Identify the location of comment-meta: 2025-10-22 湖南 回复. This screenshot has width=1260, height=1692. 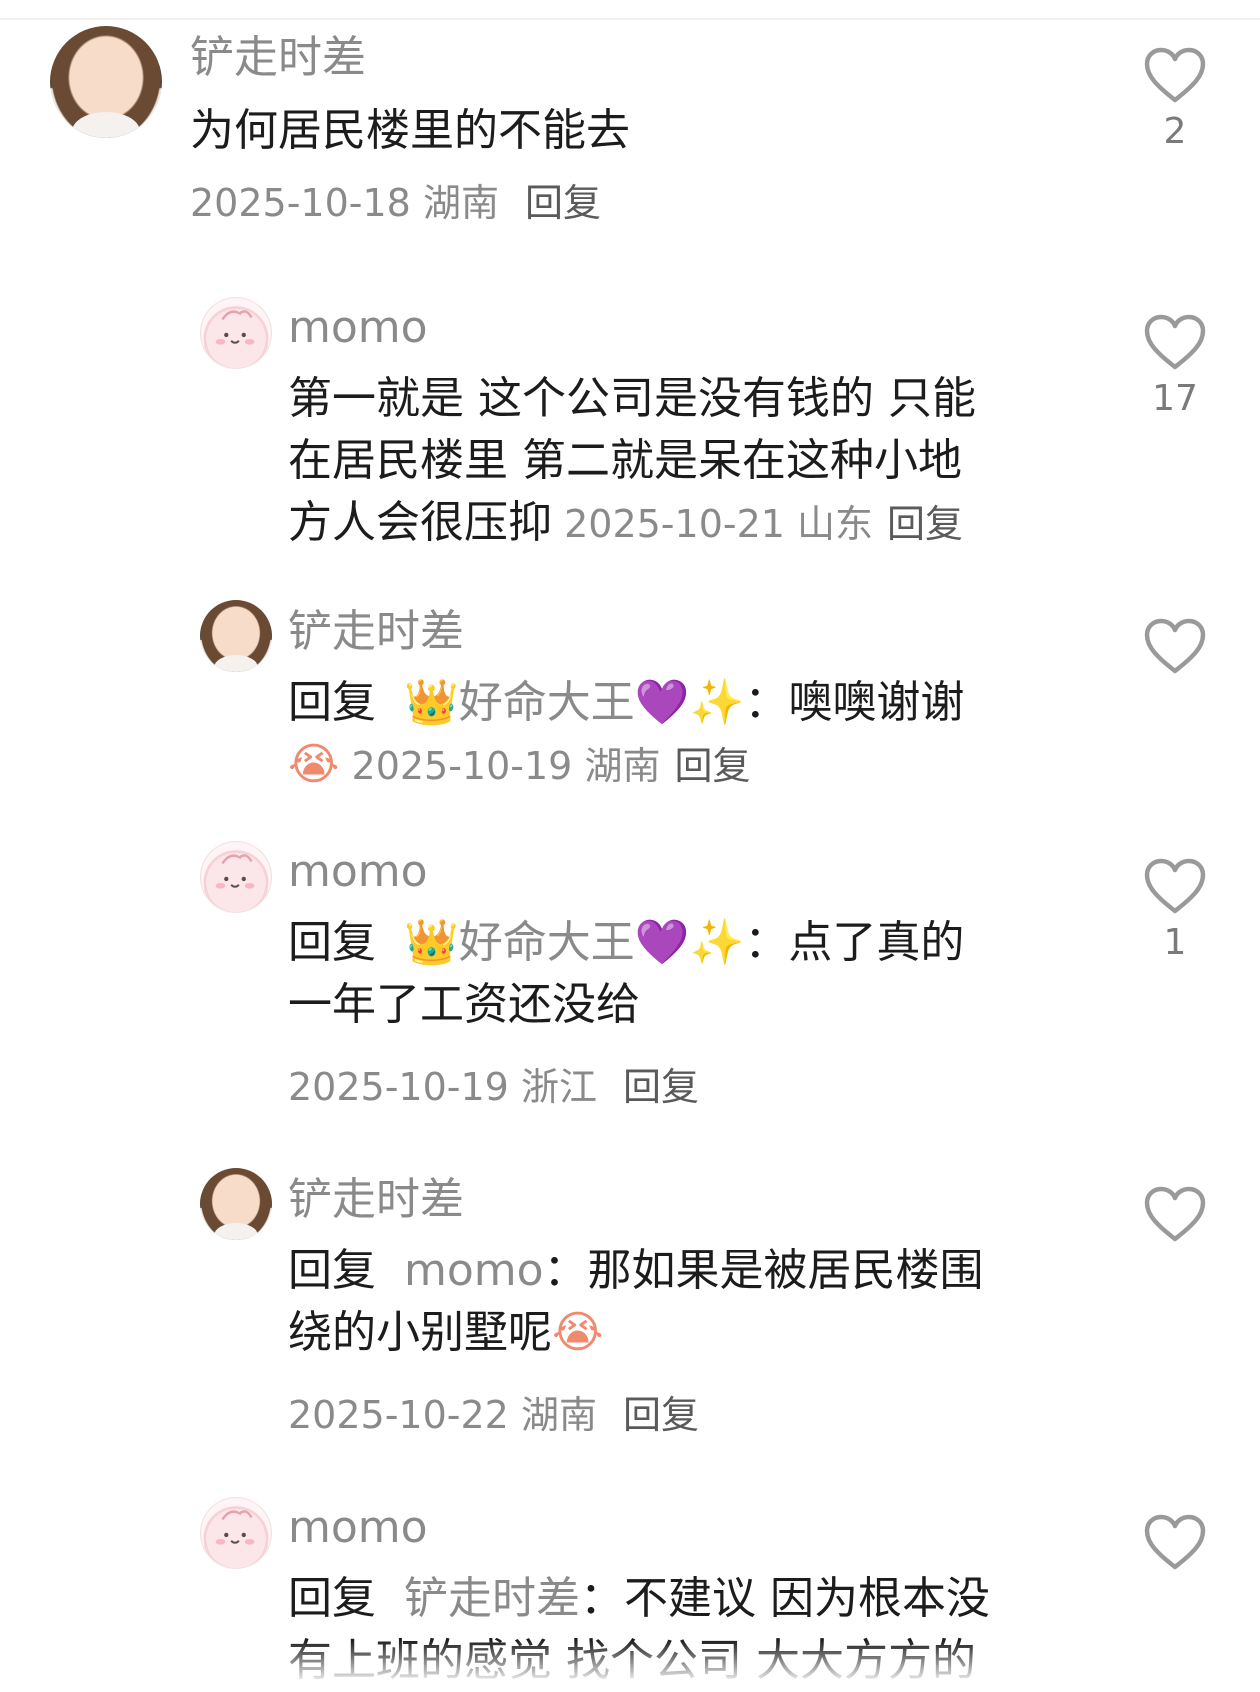
(493, 1415).